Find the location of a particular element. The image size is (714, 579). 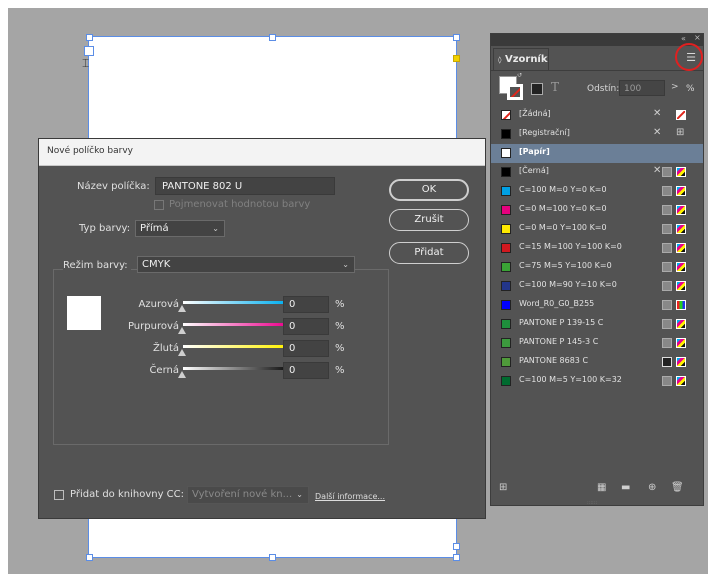

swatch-name-input: PANTONE 802 U is located at coordinates (245, 186).